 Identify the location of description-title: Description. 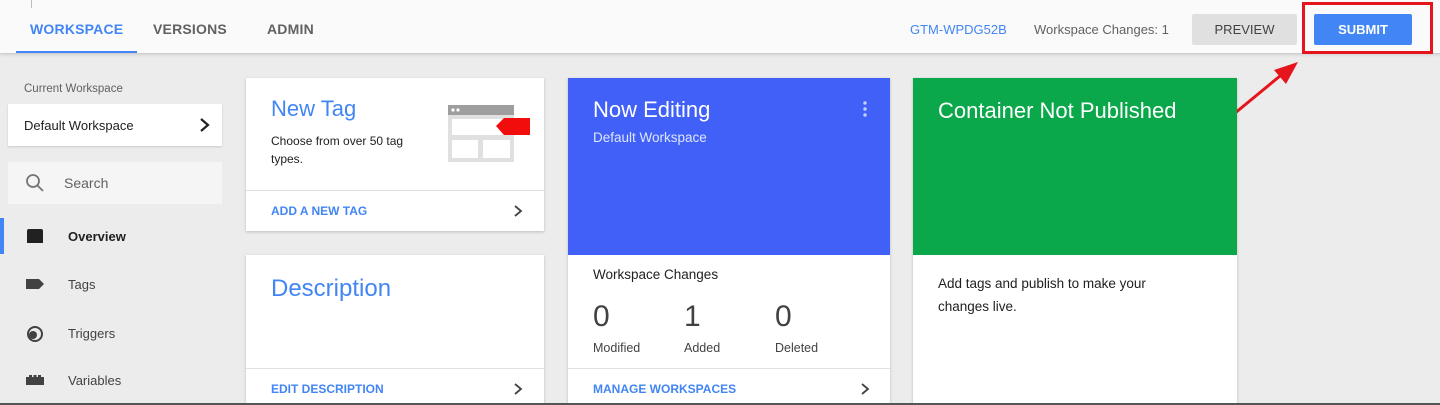
(331, 288).